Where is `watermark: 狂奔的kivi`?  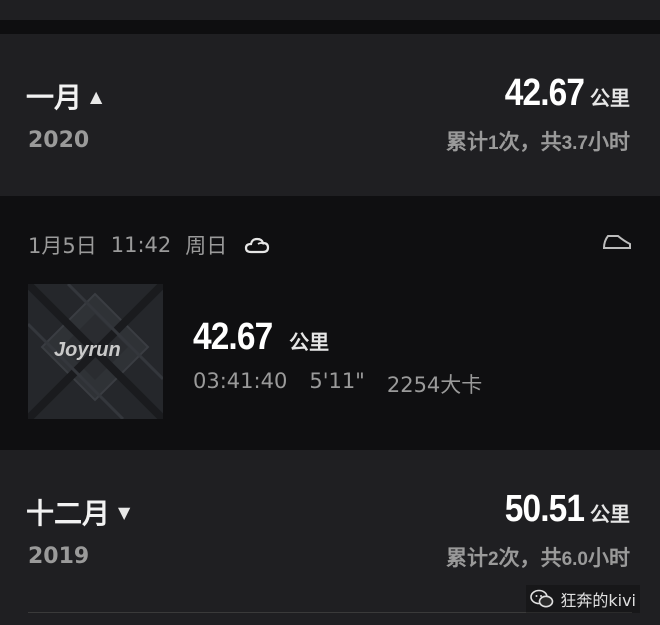 watermark: 狂奔的kivi is located at coordinates (583, 599).